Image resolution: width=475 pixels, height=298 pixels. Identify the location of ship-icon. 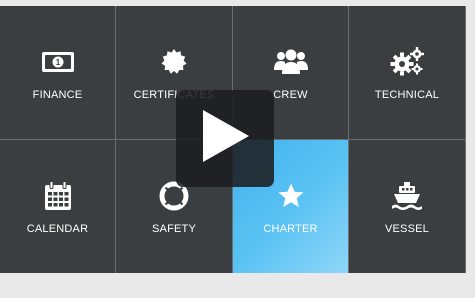
(407, 196).